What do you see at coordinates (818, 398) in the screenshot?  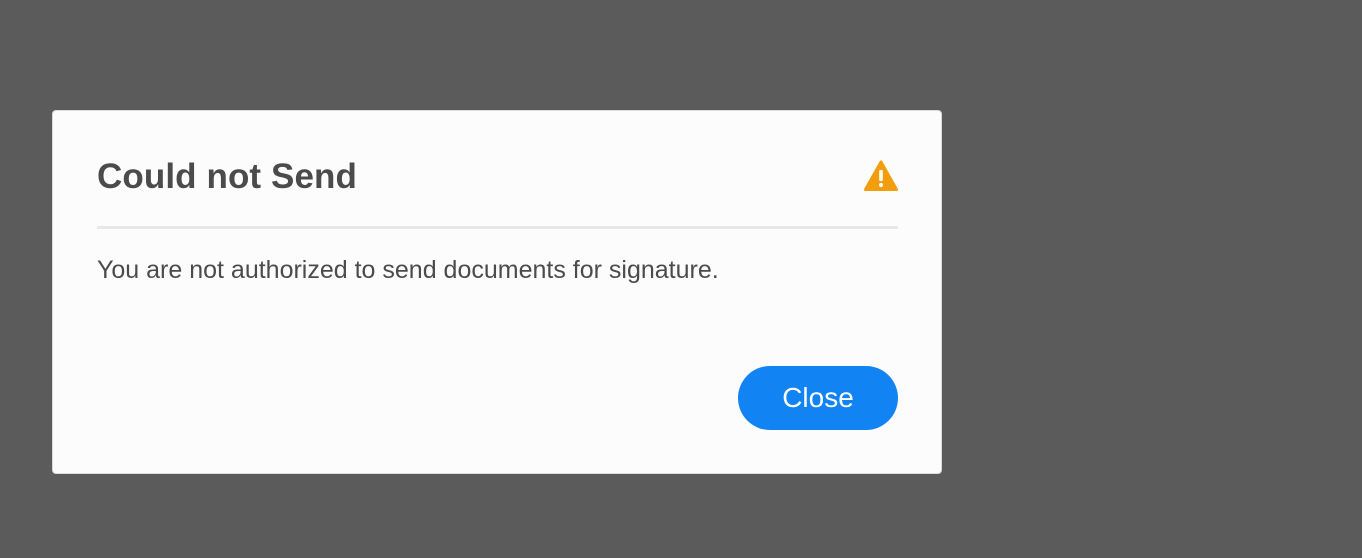 I see `close-button: Close` at bounding box center [818, 398].